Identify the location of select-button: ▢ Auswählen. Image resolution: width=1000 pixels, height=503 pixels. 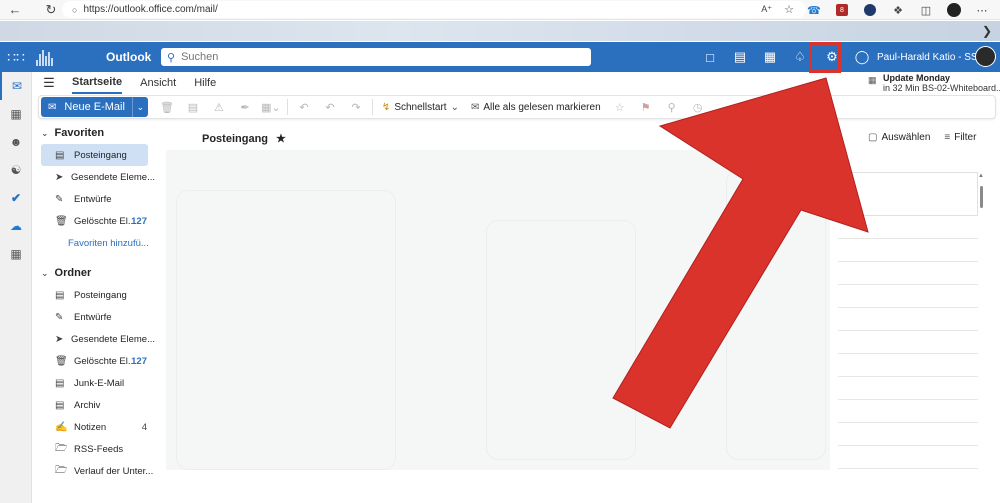
(899, 137).